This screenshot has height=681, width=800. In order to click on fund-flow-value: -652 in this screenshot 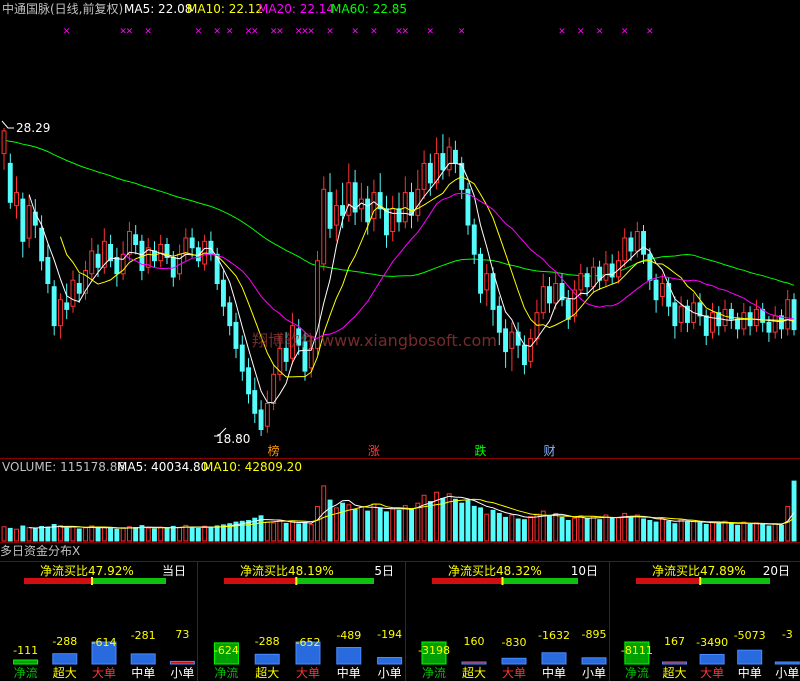, I will do `click(308, 642)`.